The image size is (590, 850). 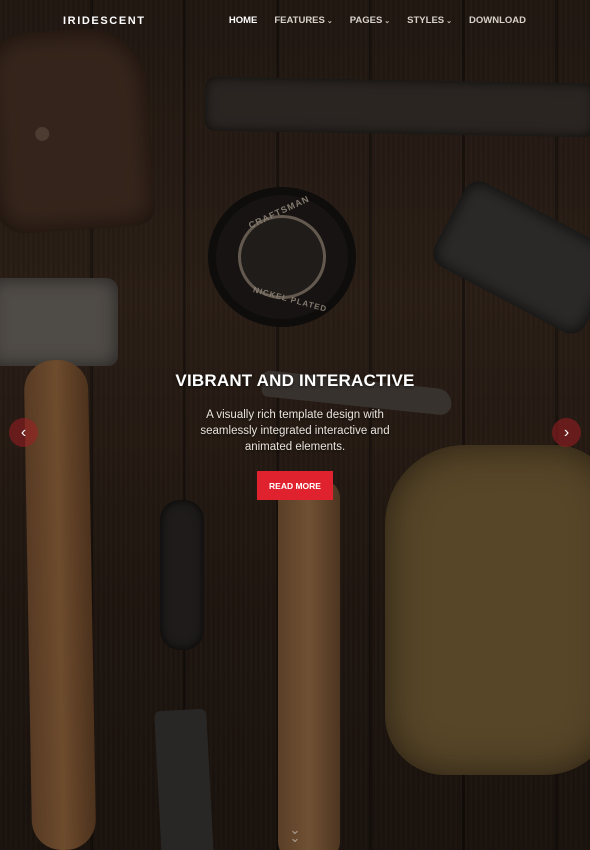 What do you see at coordinates (426, 20) in the screenshot?
I see `nav-item-label: STYLES` at bounding box center [426, 20].